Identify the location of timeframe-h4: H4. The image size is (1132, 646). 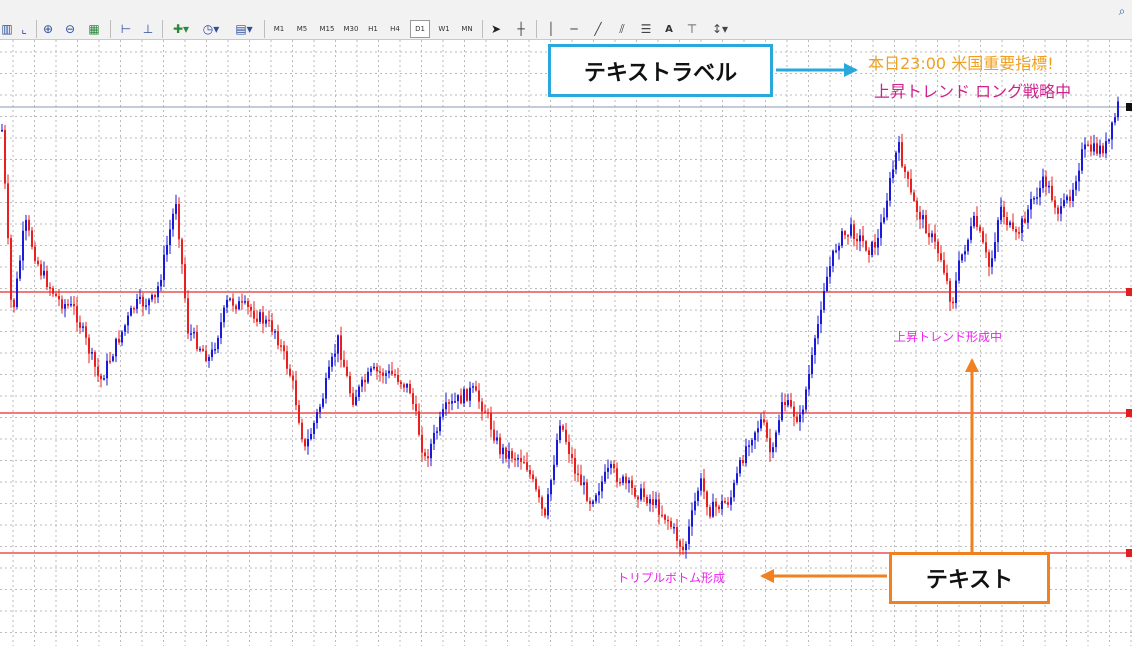
(395, 29).